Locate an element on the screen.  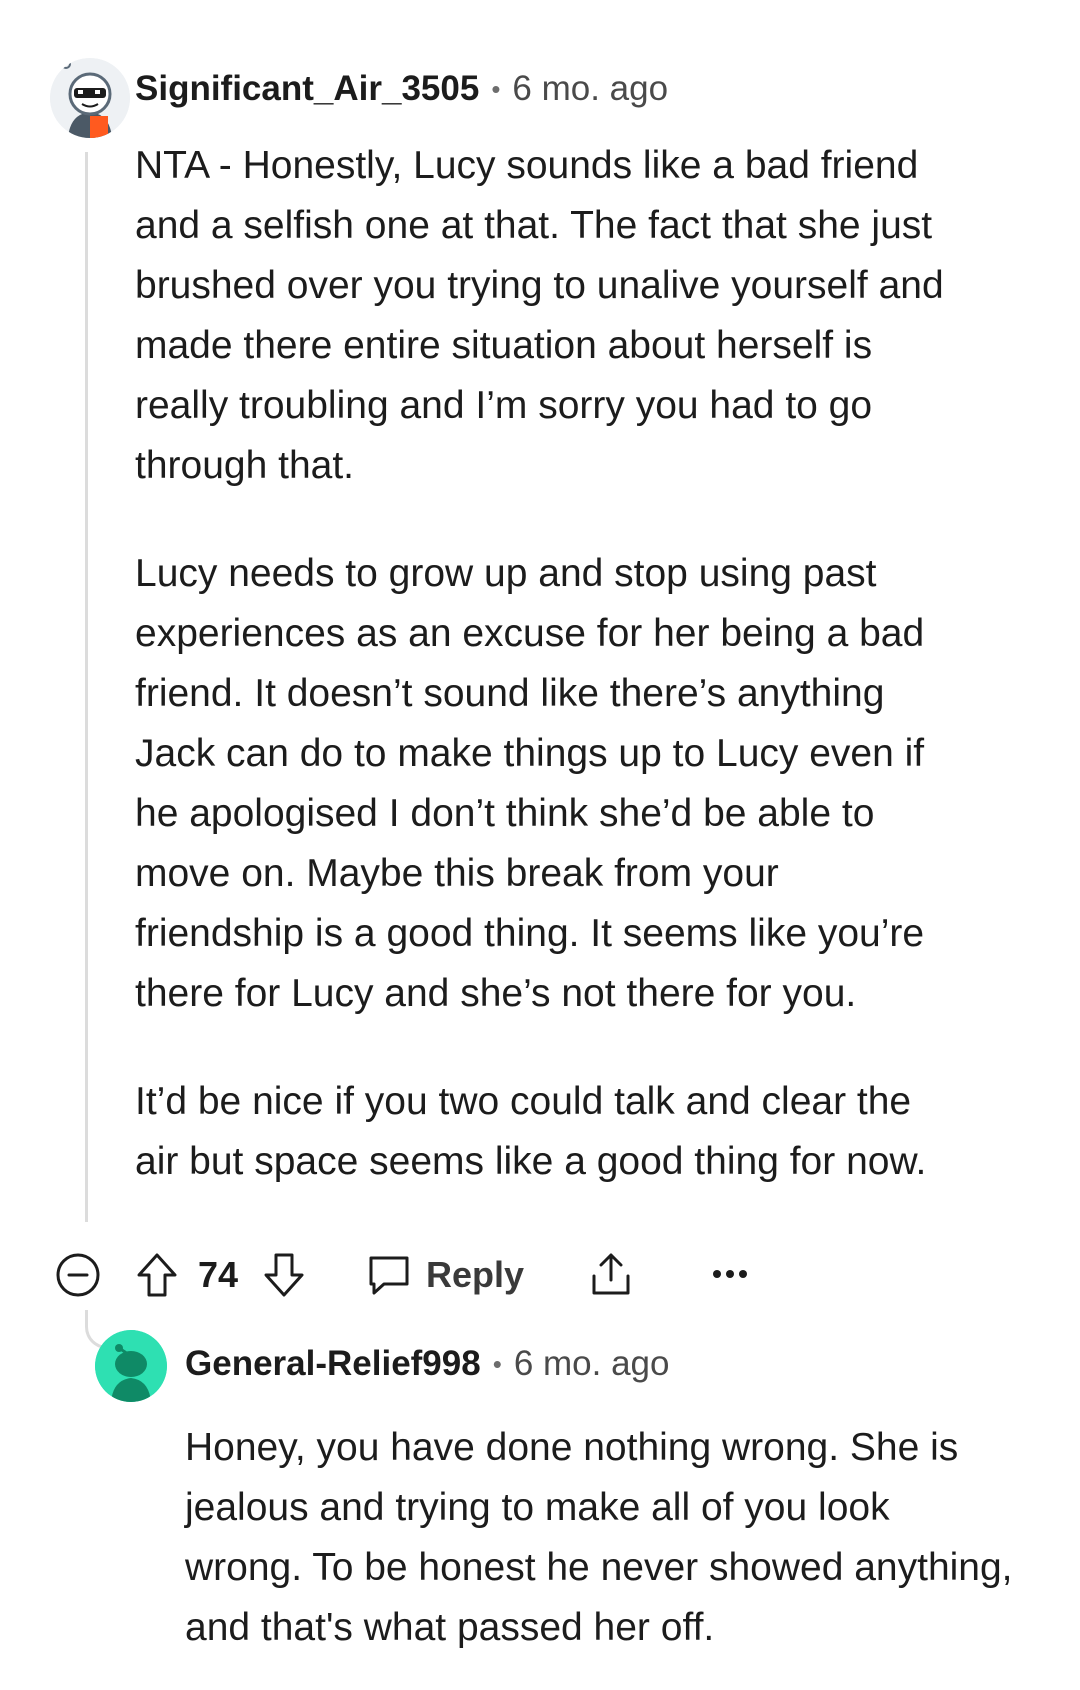
snoo-icon is located at coordinates (131, 1366).